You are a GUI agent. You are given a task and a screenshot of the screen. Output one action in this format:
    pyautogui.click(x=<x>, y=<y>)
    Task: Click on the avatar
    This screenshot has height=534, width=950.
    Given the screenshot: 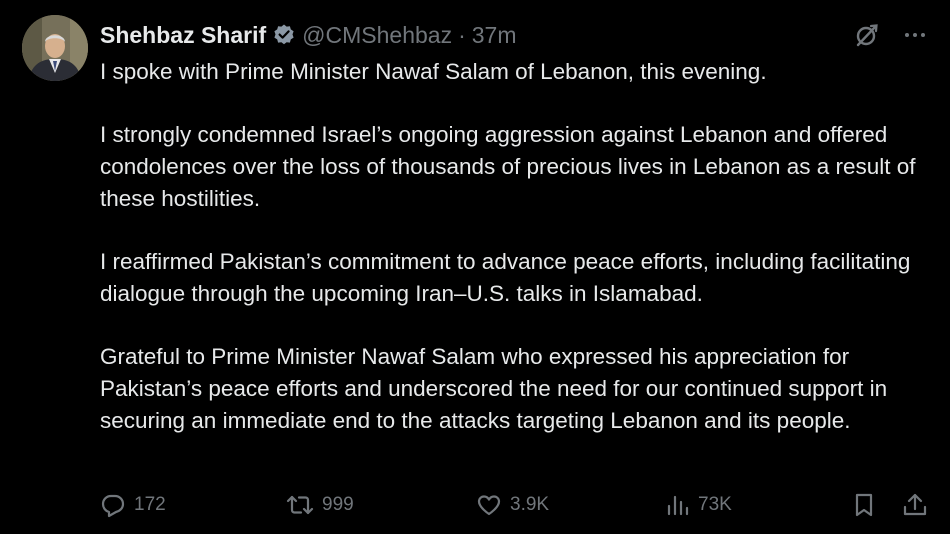 What is the action you would take?
    pyautogui.click(x=55, y=48)
    